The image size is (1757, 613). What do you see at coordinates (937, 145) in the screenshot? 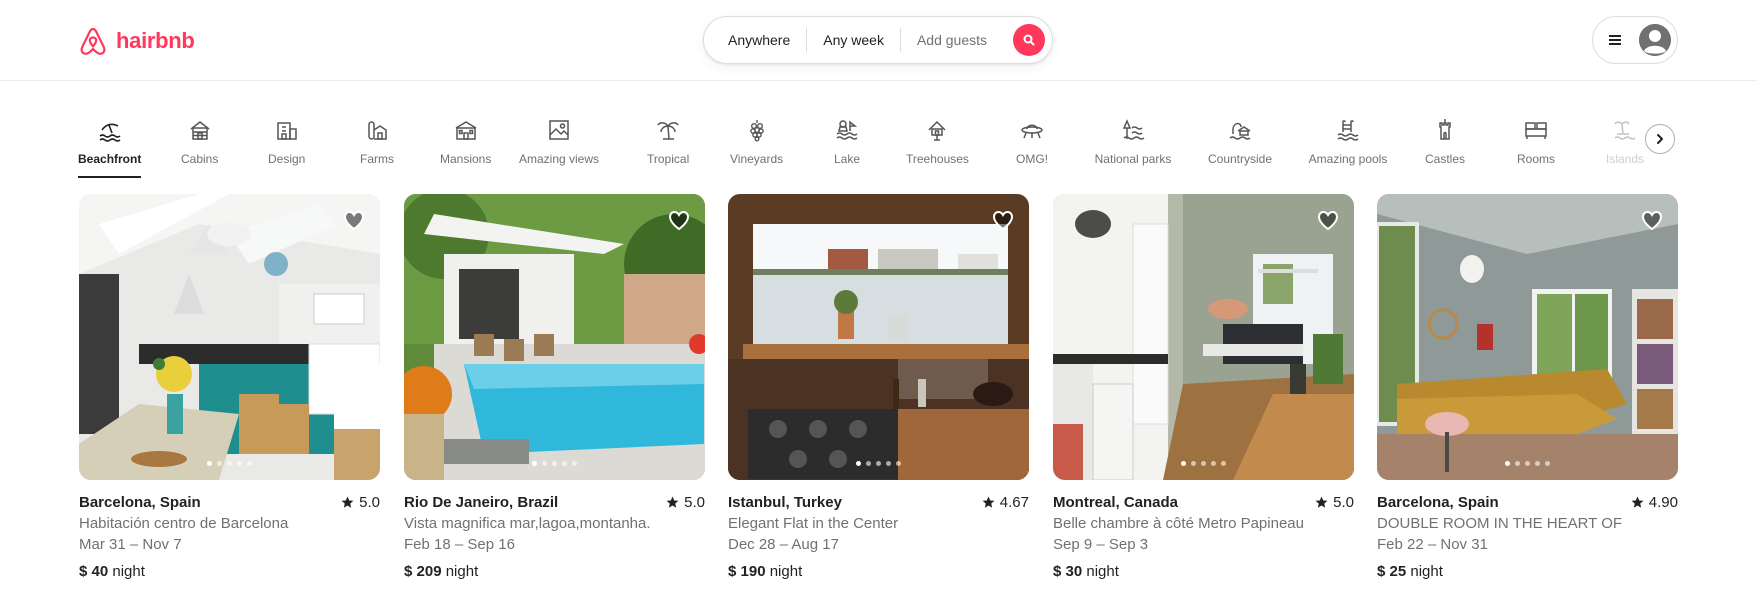
I see `category-treehouses: Treehouses` at bounding box center [937, 145].